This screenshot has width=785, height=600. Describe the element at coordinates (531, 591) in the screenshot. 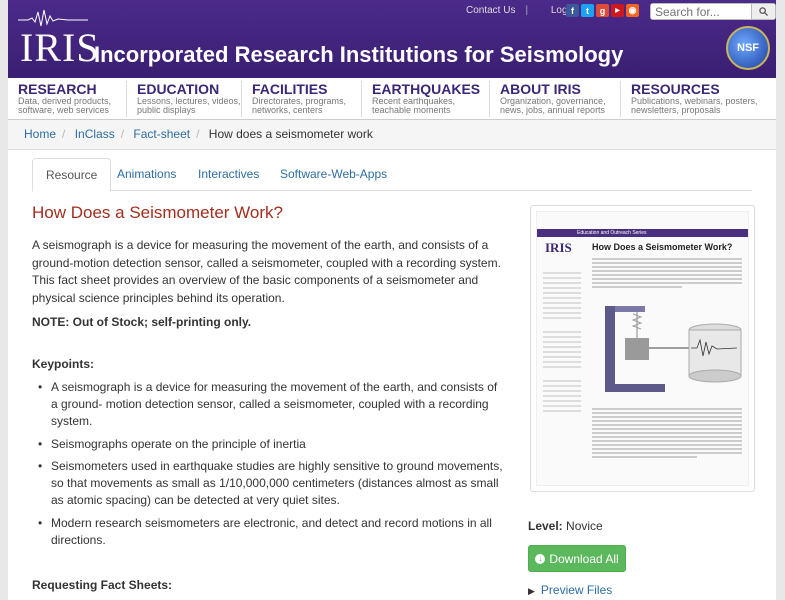

I see `caret-right-icon: ▶` at that location.